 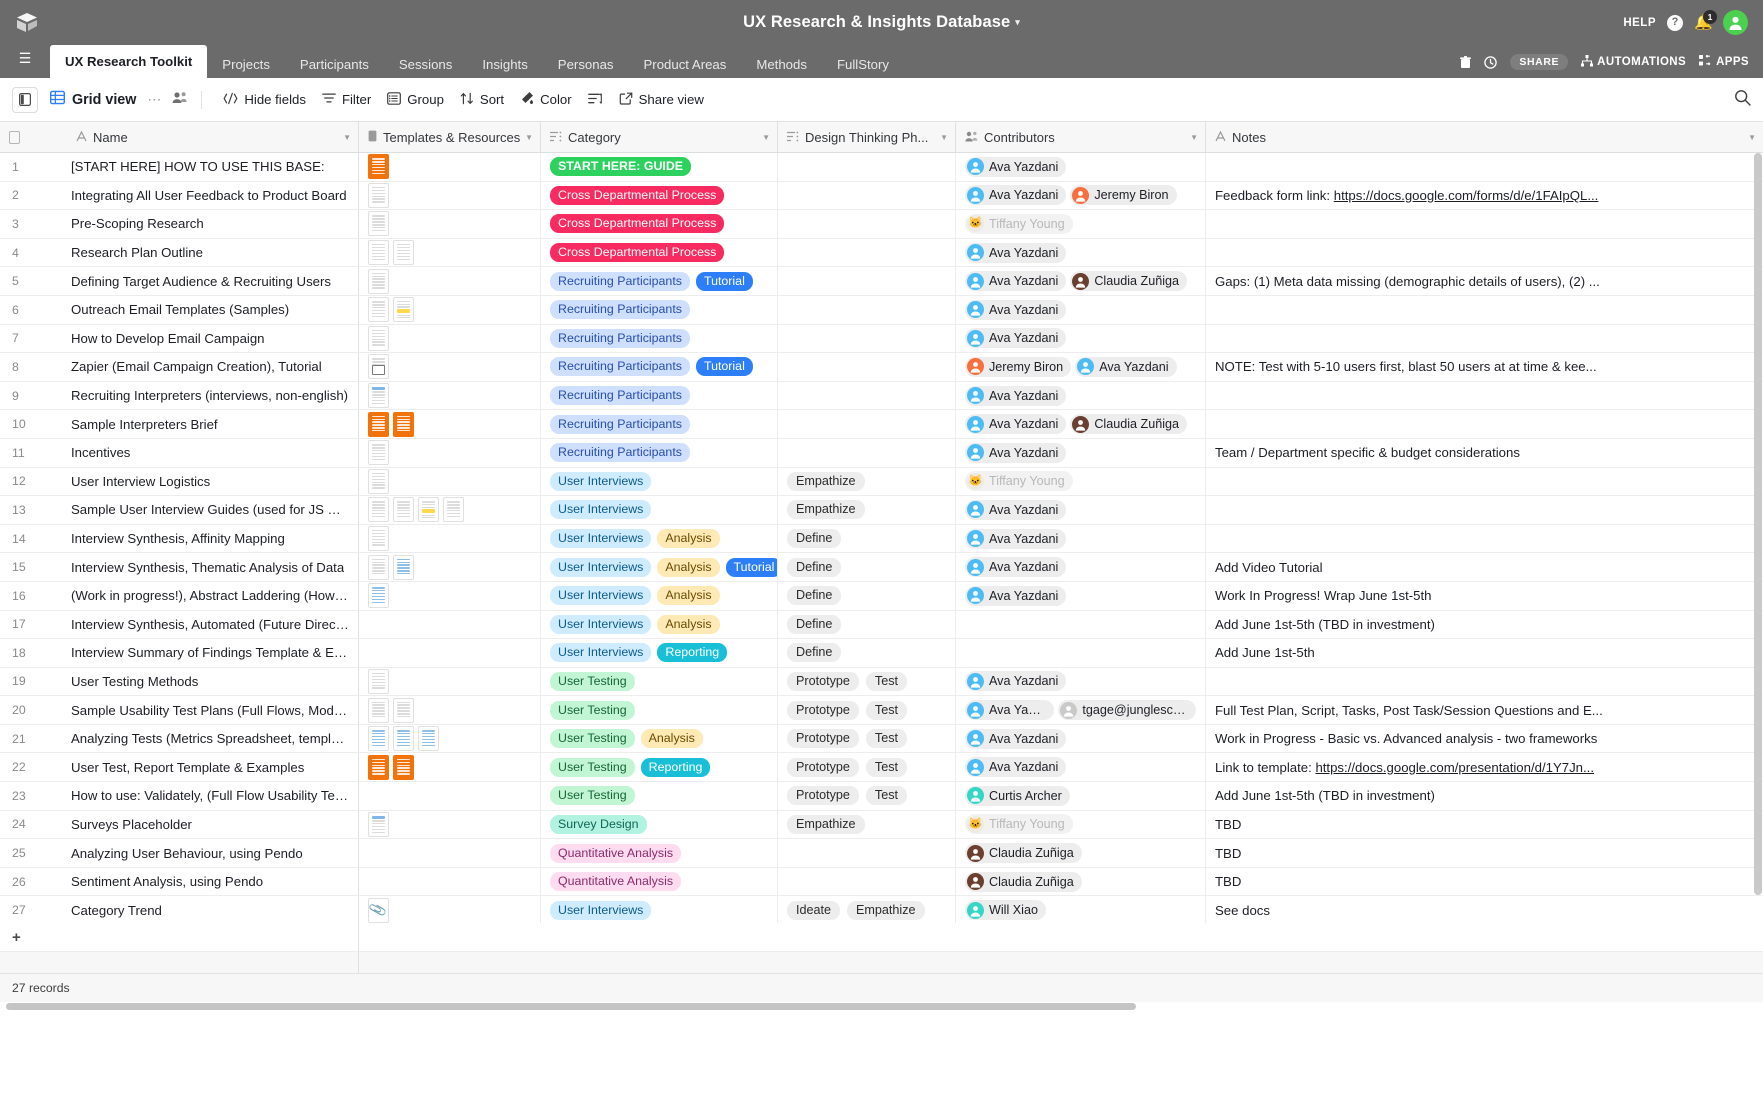 I want to click on trash-icon, so click(x=1466, y=62).